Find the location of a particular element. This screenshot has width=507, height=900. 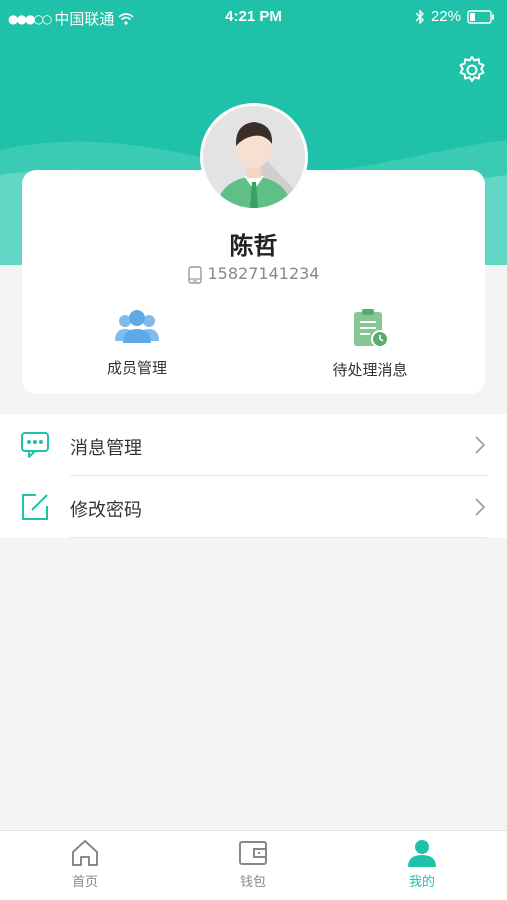

divider is located at coordinates (278, 537).